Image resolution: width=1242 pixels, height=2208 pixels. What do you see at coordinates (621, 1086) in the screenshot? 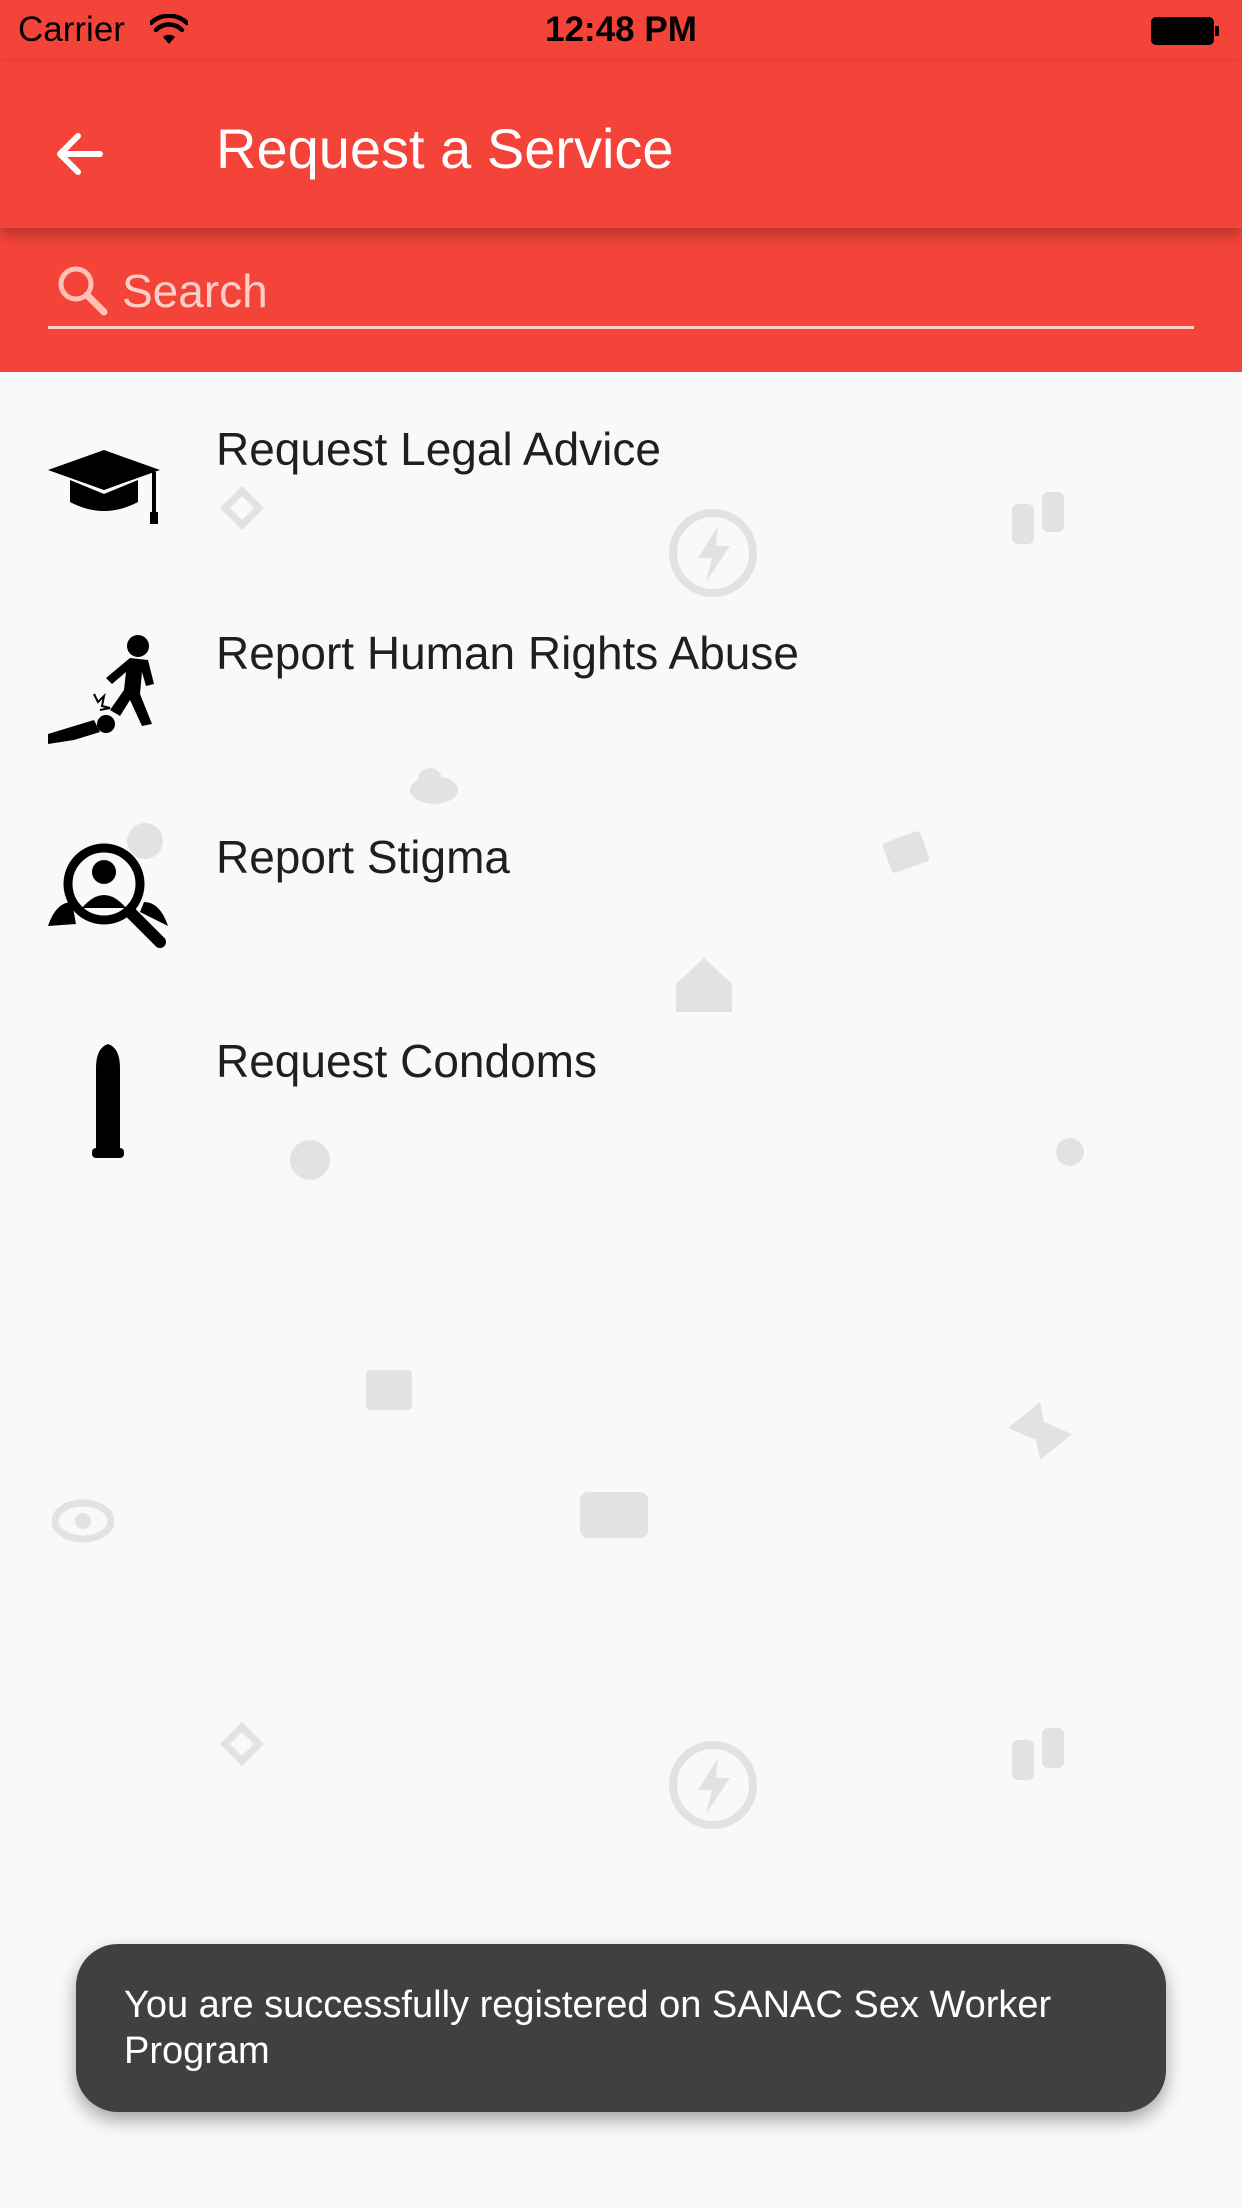
I see `service-item-condoms: Request Condoms` at bounding box center [621, 1086].